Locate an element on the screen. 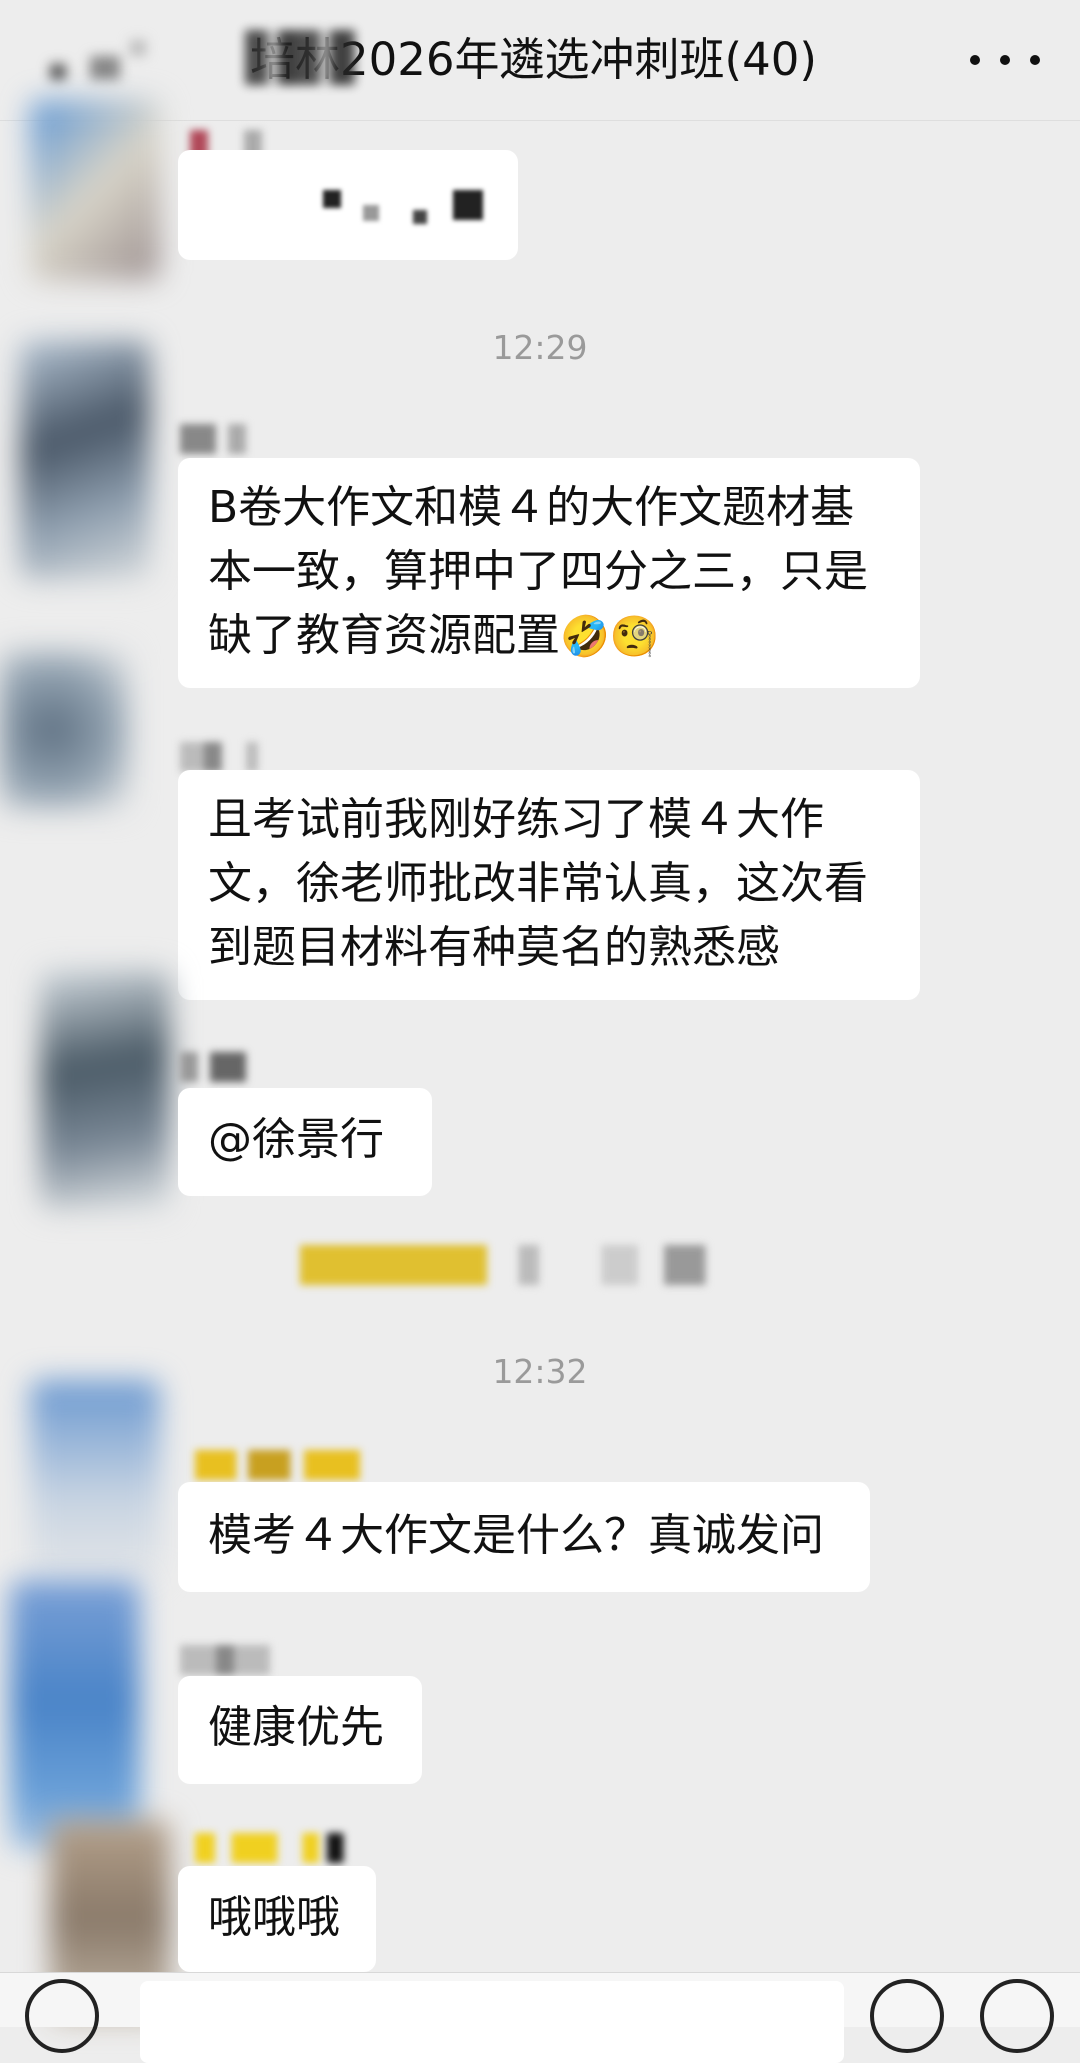 The width and height of the screenshot is (1080, 2063). voice-icon is located at coordinates (62, 2016).